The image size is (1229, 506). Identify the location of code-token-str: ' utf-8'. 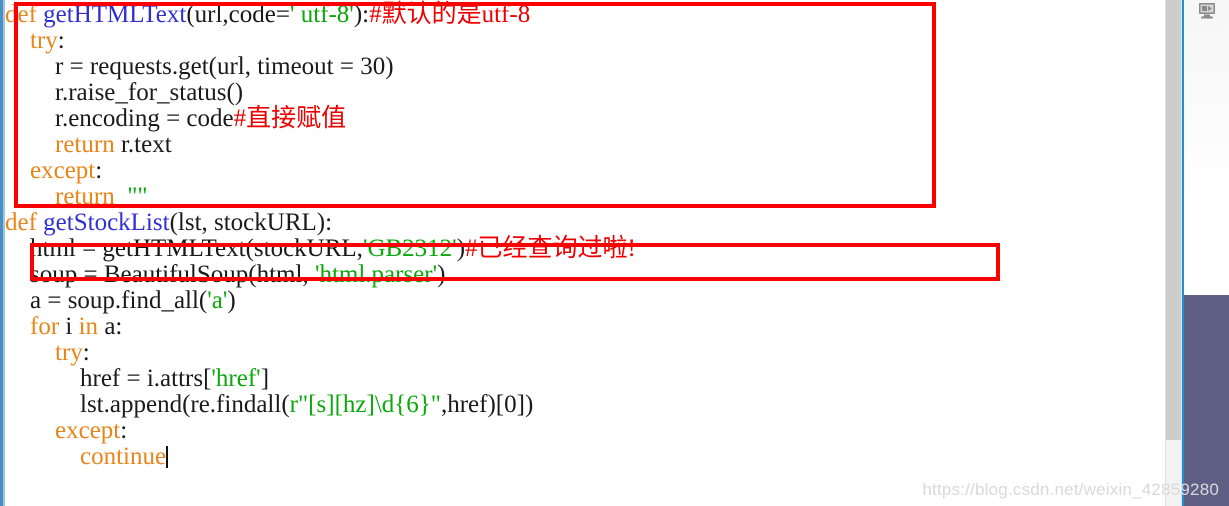
(321, 14).